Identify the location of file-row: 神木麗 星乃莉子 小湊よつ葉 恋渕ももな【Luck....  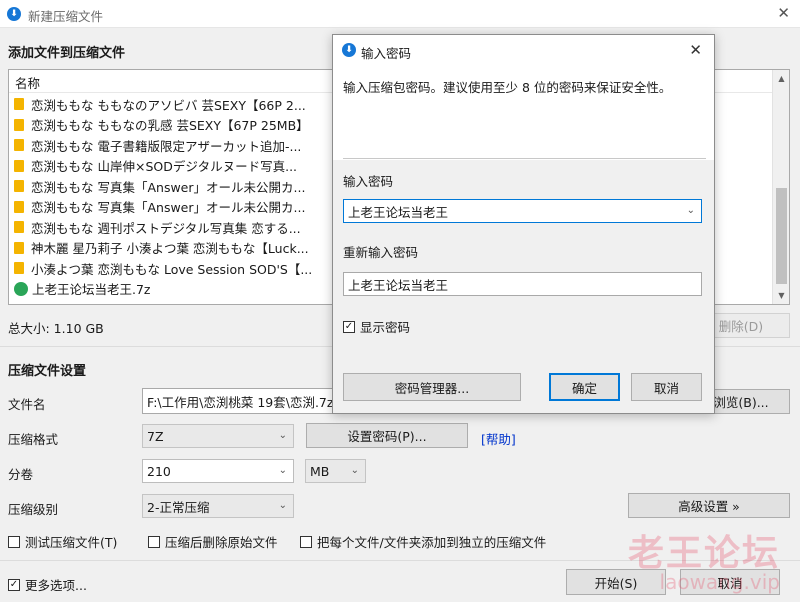
(163, 248).